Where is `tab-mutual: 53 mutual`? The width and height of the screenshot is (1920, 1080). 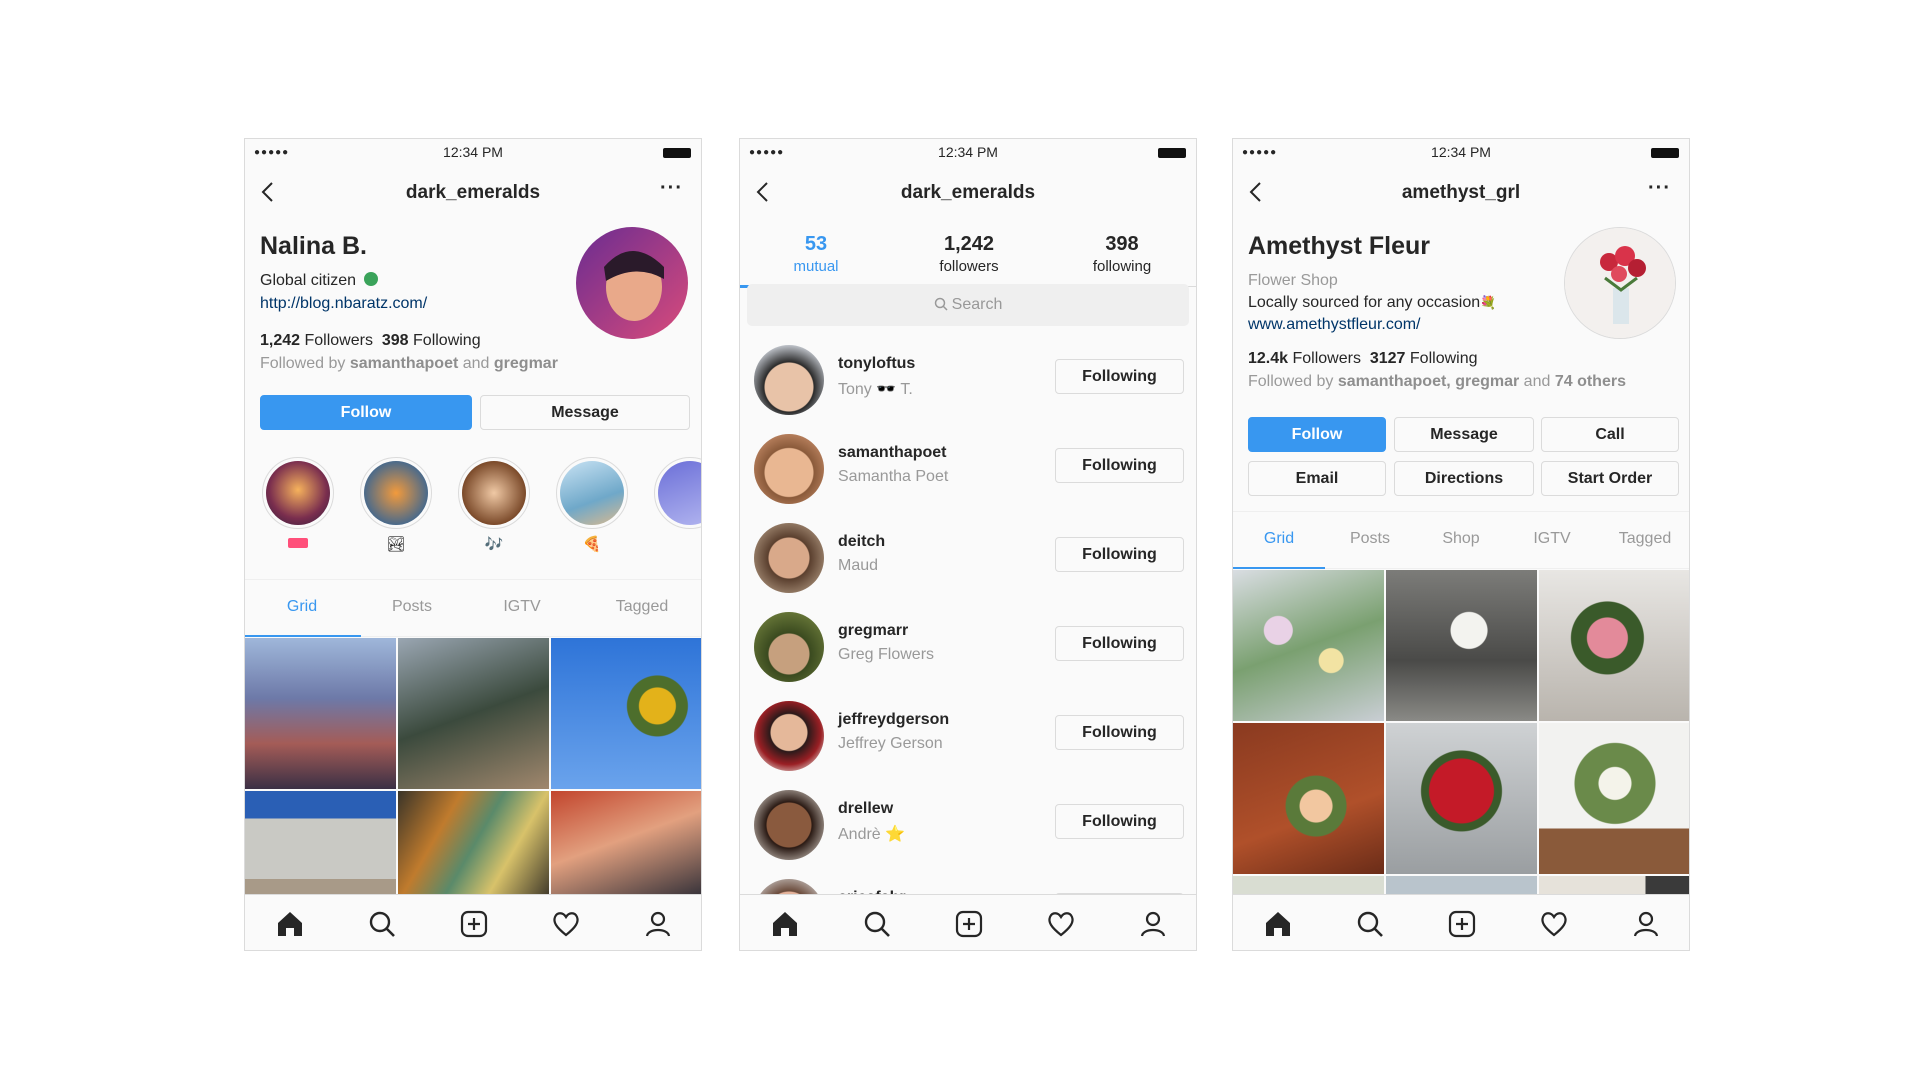
tab-mutual: 53 mutual is located at coordinates (816, 254).